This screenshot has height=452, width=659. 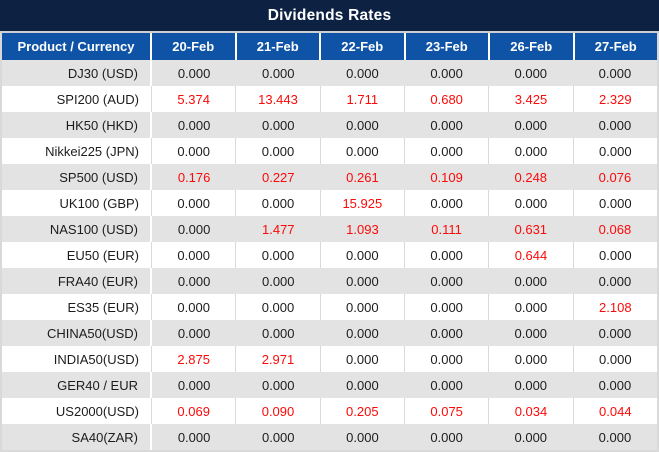 I want to click on dividend-value-cell: 13.443, so click(x=278, y=99).